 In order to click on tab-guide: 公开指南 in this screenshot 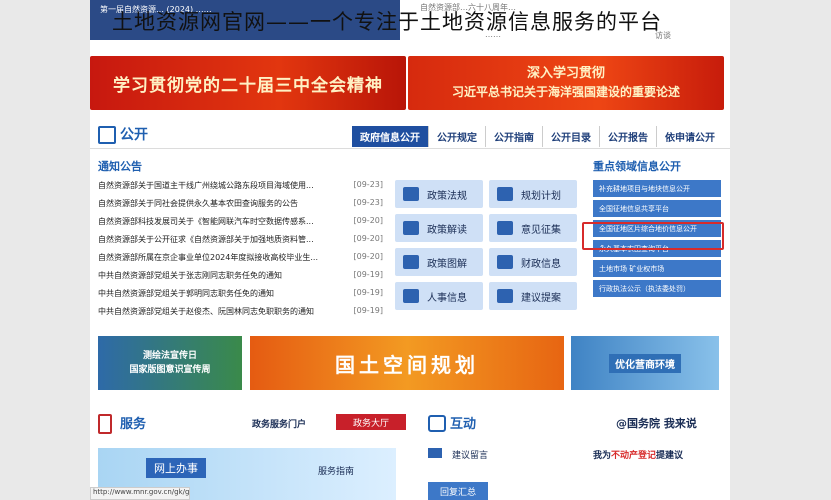, I will do `click(513, 136)`.